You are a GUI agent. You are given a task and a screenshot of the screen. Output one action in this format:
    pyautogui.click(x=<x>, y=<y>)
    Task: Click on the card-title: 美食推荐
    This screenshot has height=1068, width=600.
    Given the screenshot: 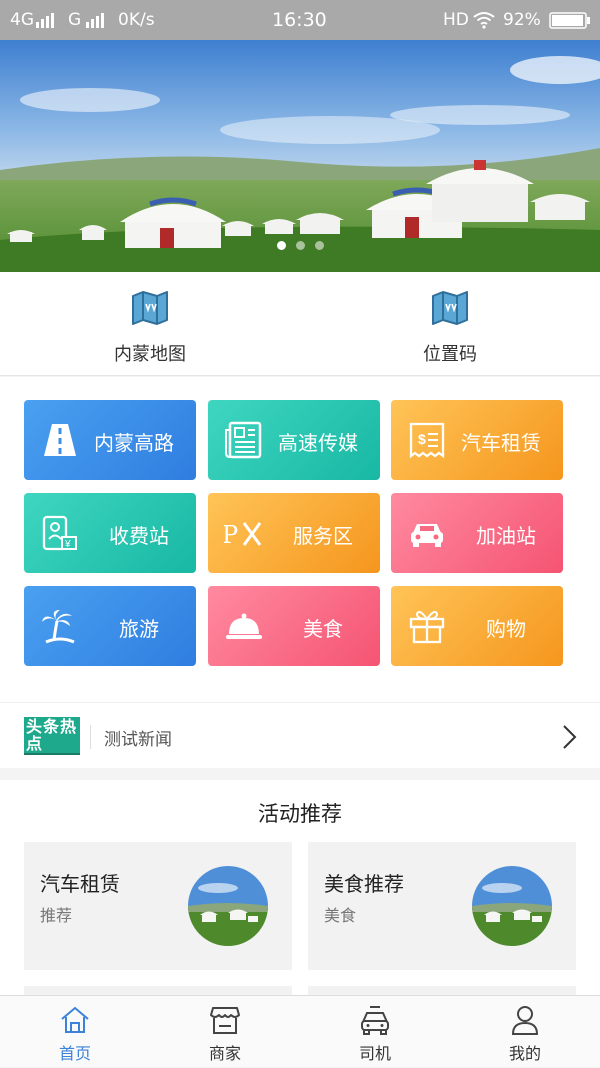 What is the action you would take?
    pyautogui.click(x=364, y=884)
    